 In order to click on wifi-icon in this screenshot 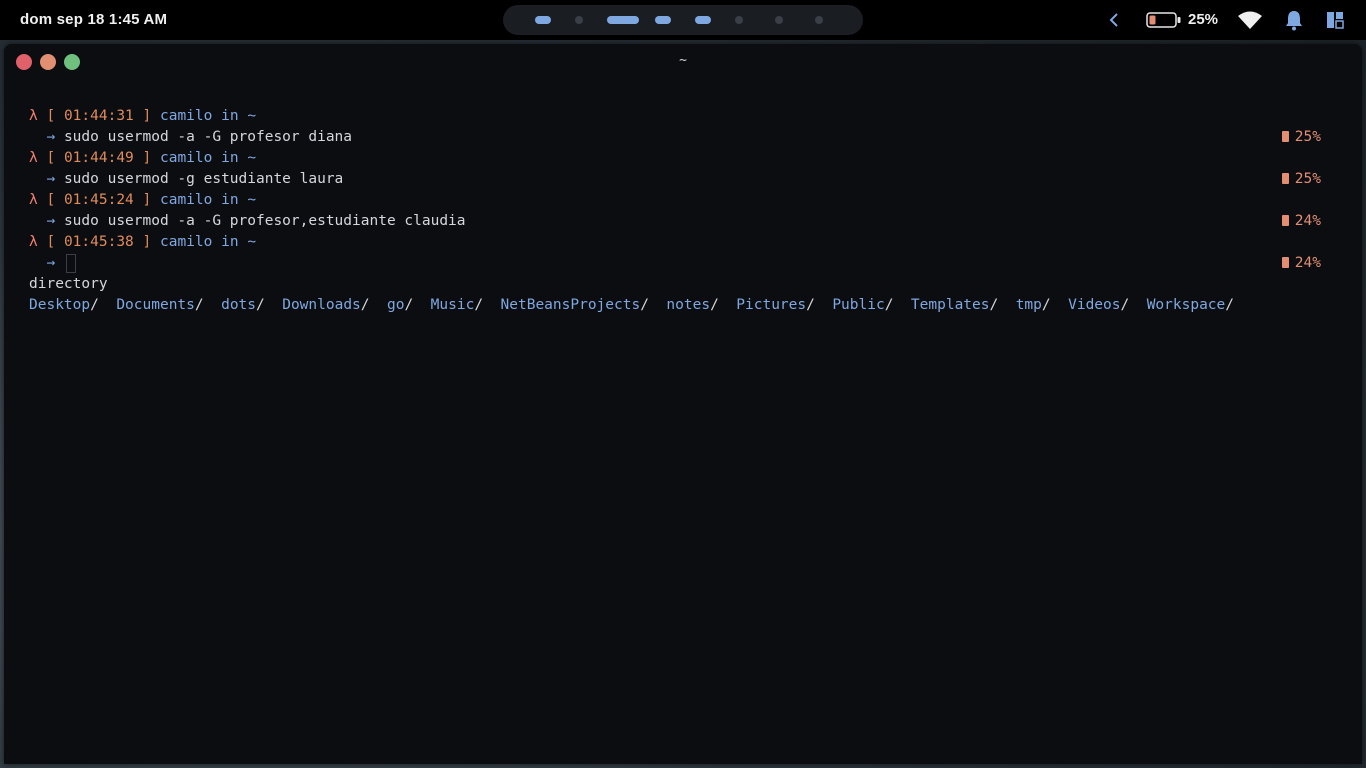, I will do `click(1250, 20)`.